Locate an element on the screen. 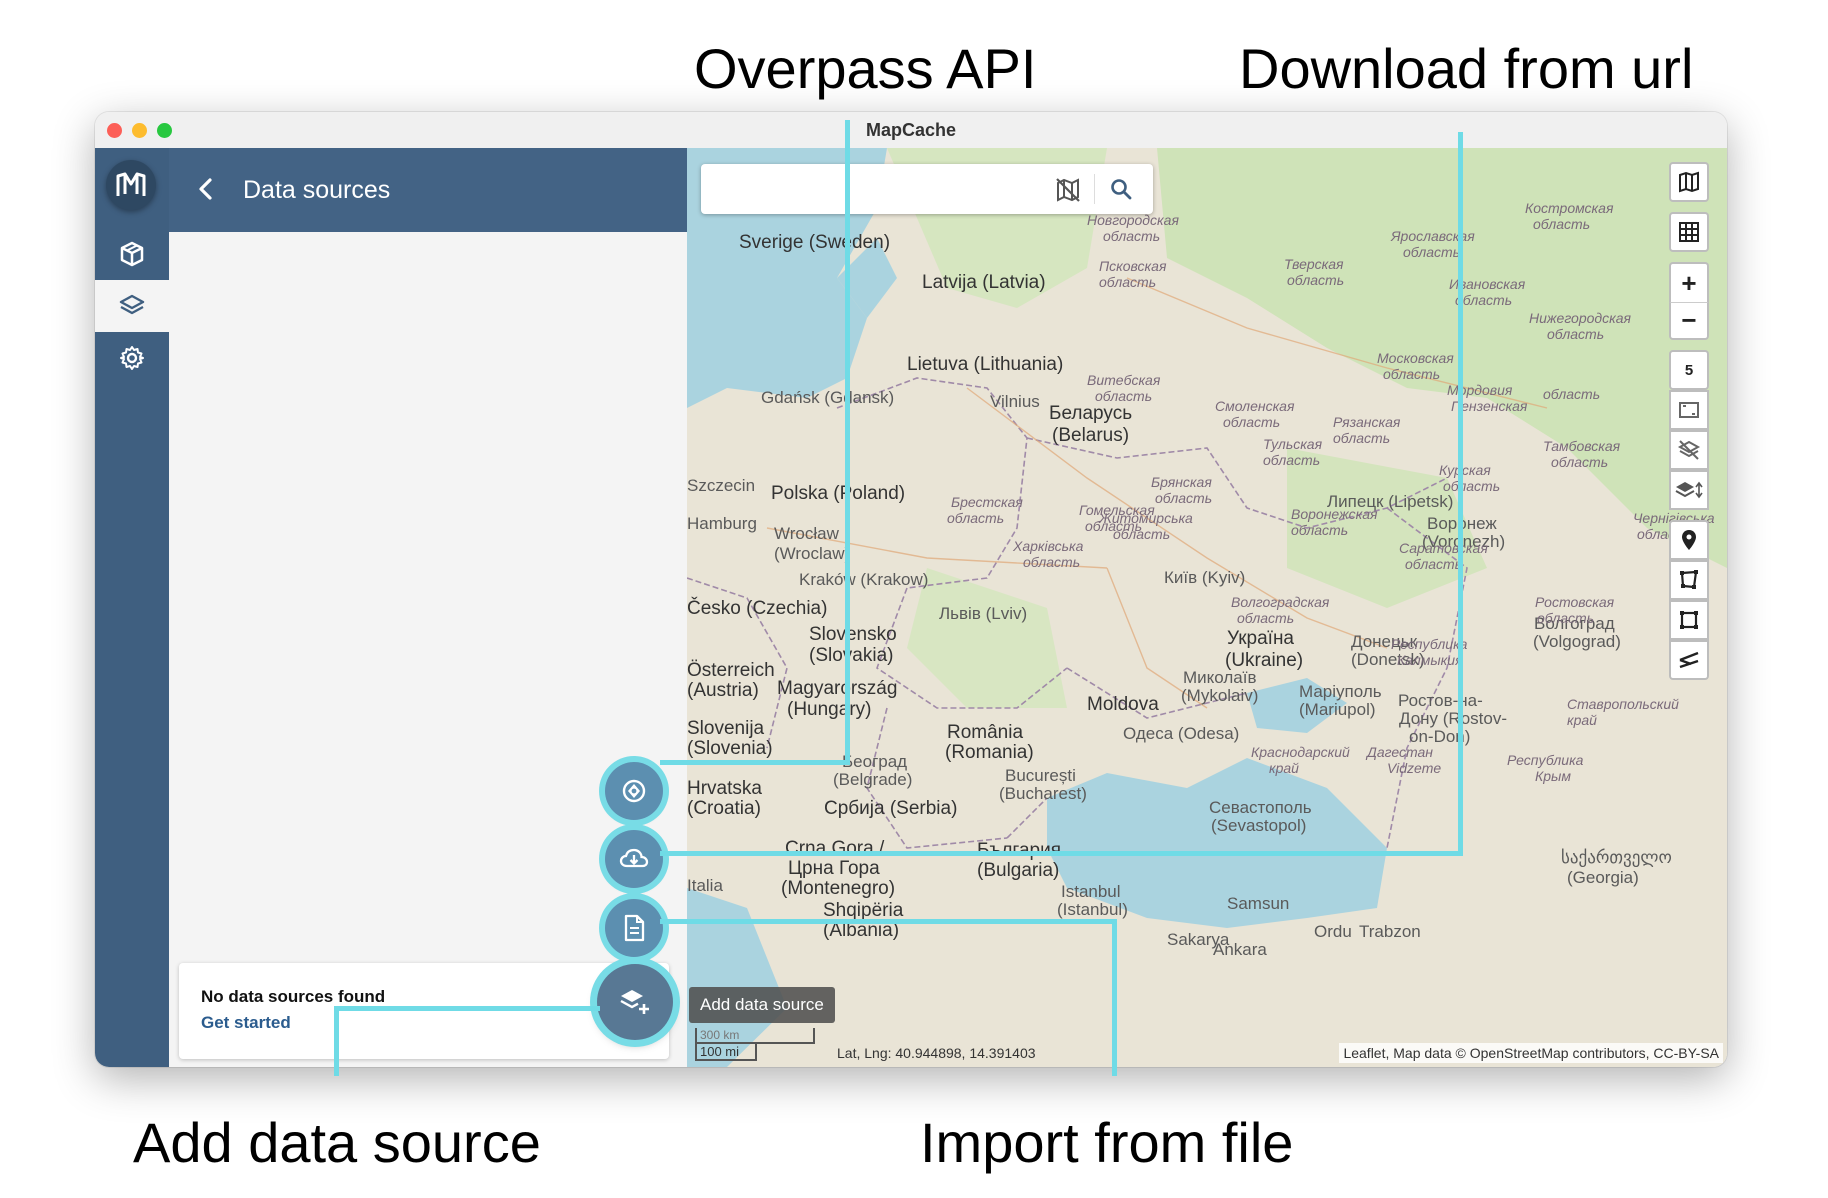 Image resolution: width=1828 pixels, height=1198 pixels. import-from-file-button is located at coordinates (634, 928).